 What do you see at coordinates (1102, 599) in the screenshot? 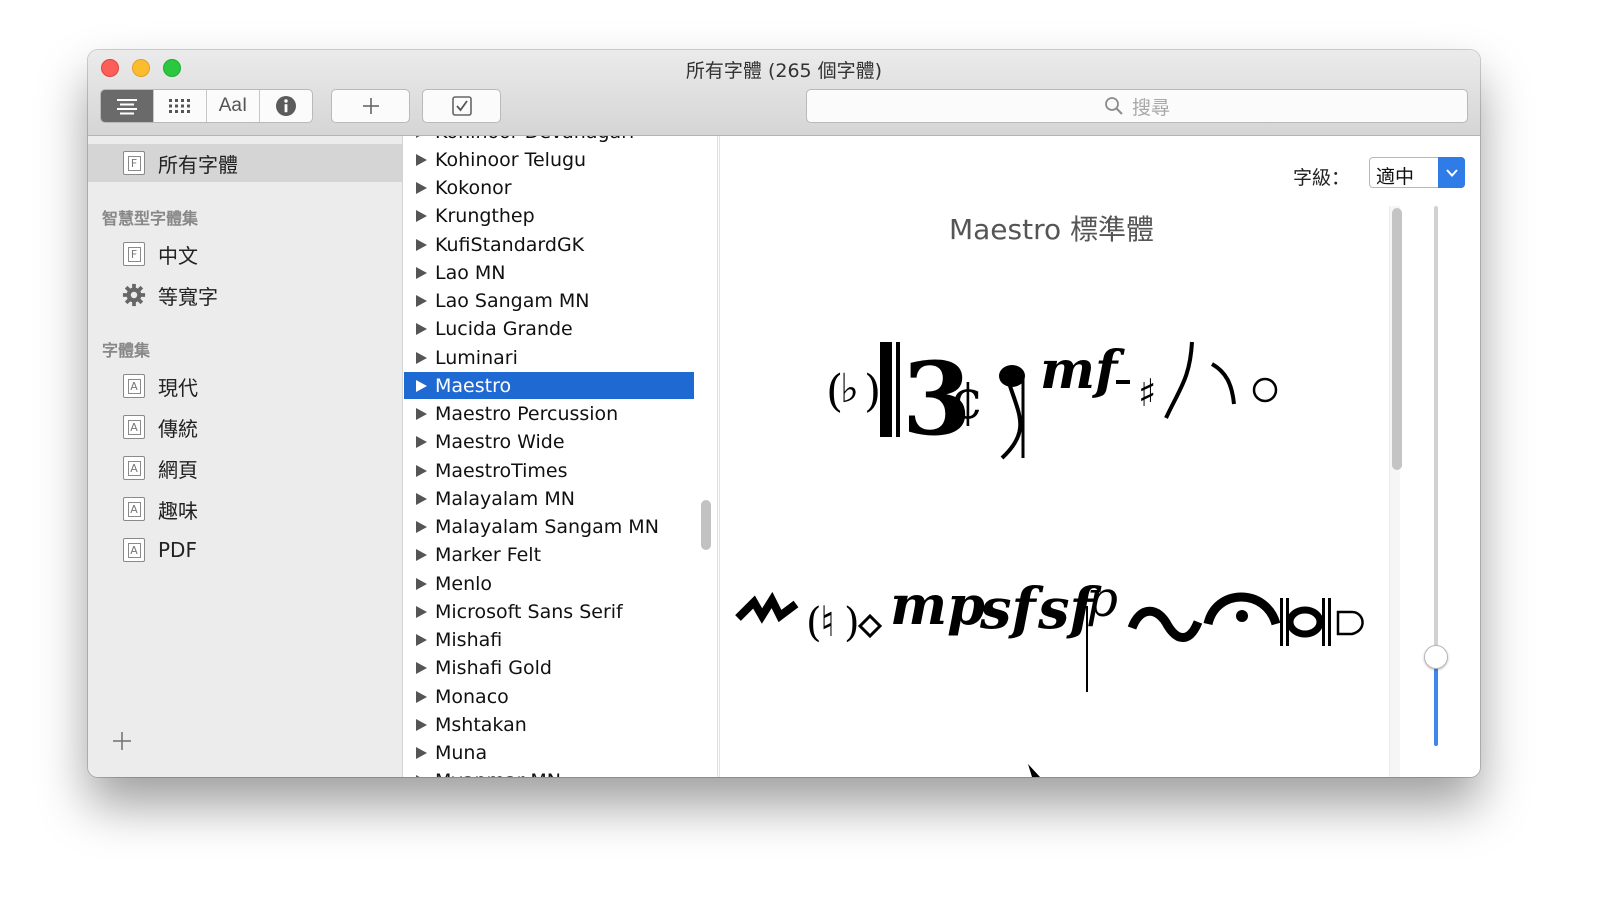
I see `svg-text: p` at bounding box center [1102, 599].